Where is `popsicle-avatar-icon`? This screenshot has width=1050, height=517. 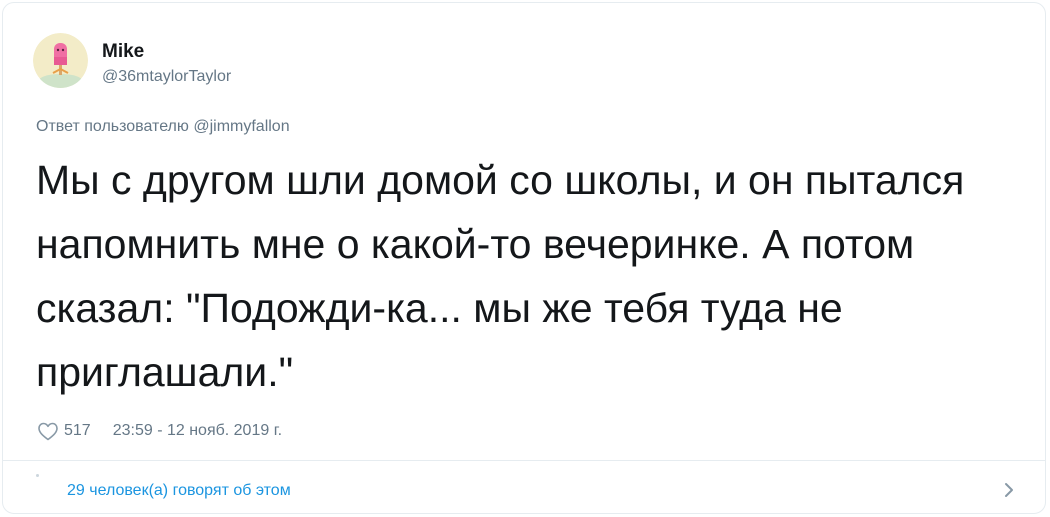 popsicle-avatar-icon is located at coordinates (60, 60).